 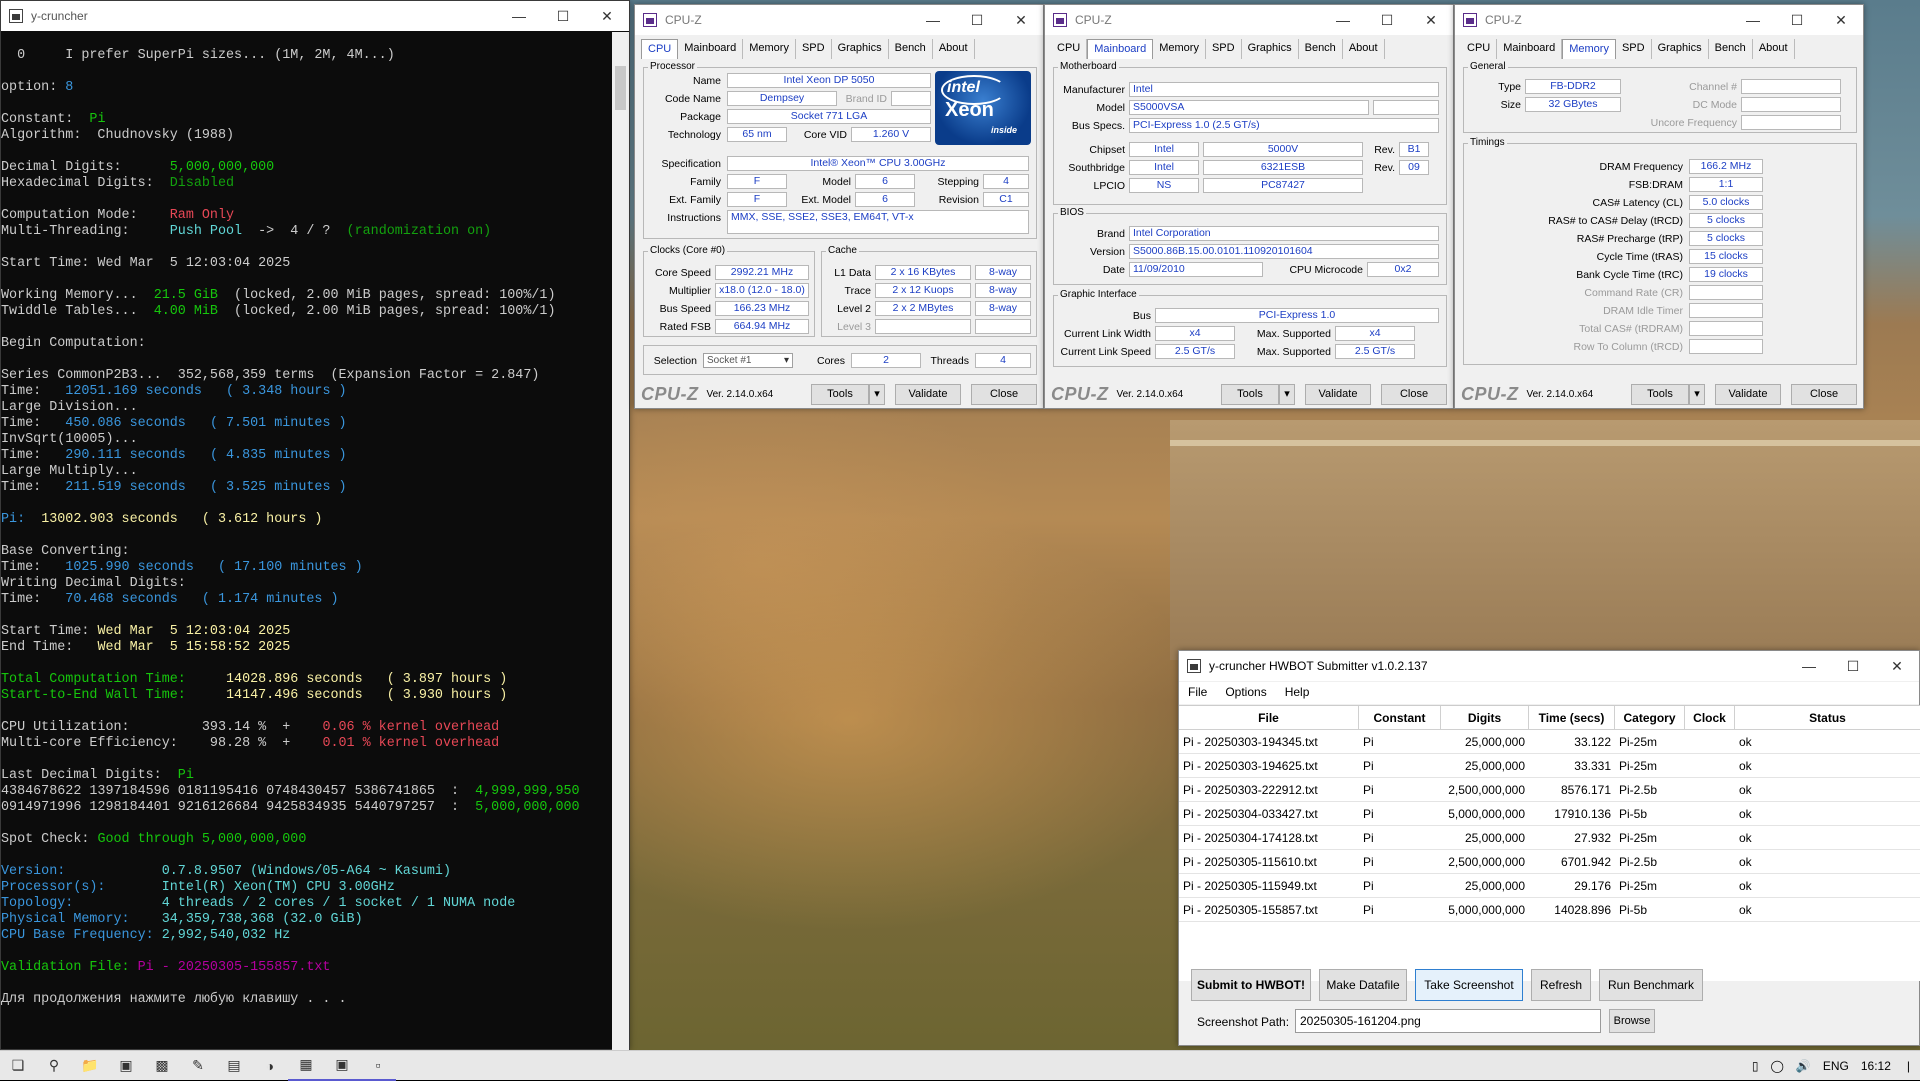 I want to click on refresh-button: Refresh, so click(x=1561, y=985).